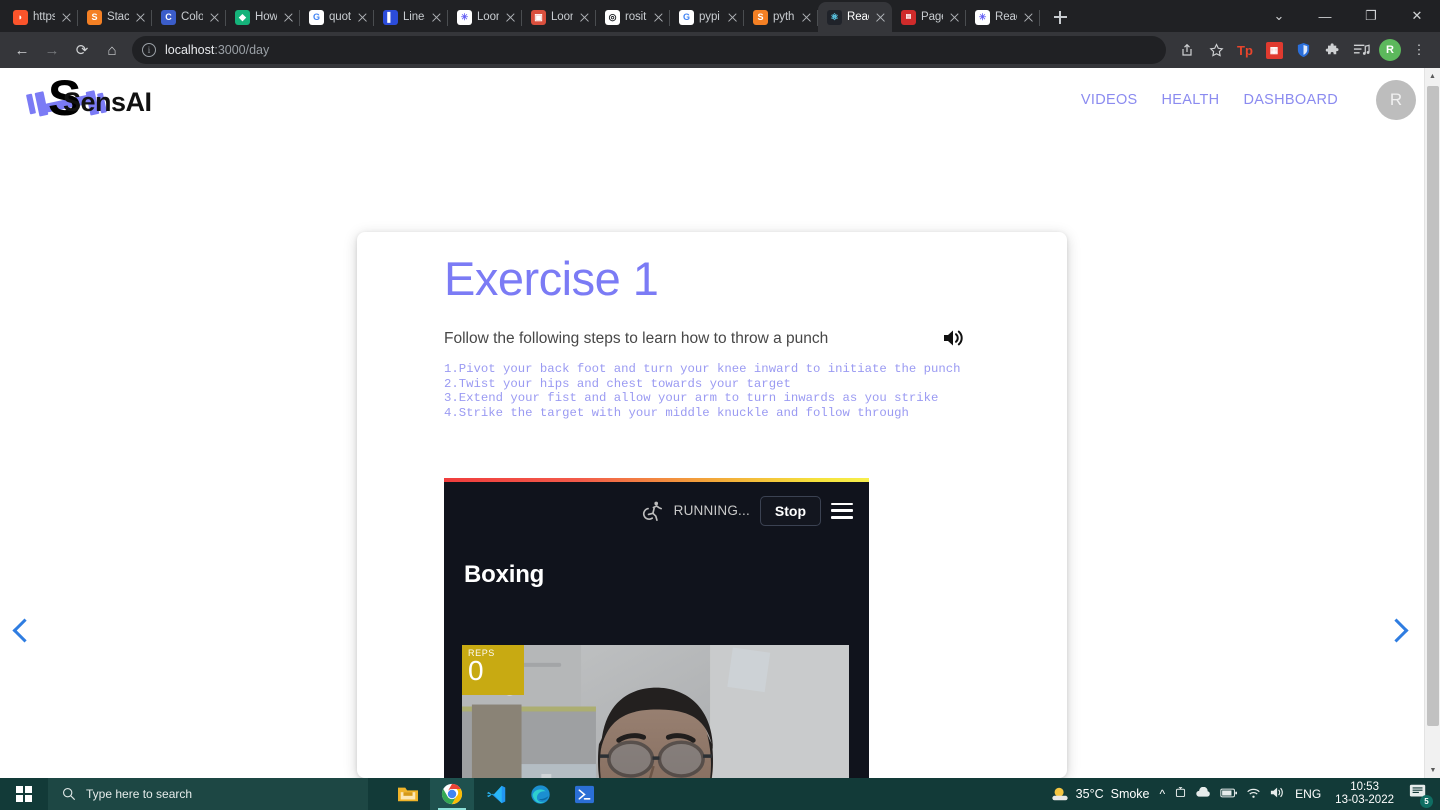  I want to click on tab-search-chevron-icon: ⌄, so click(1279, 16).